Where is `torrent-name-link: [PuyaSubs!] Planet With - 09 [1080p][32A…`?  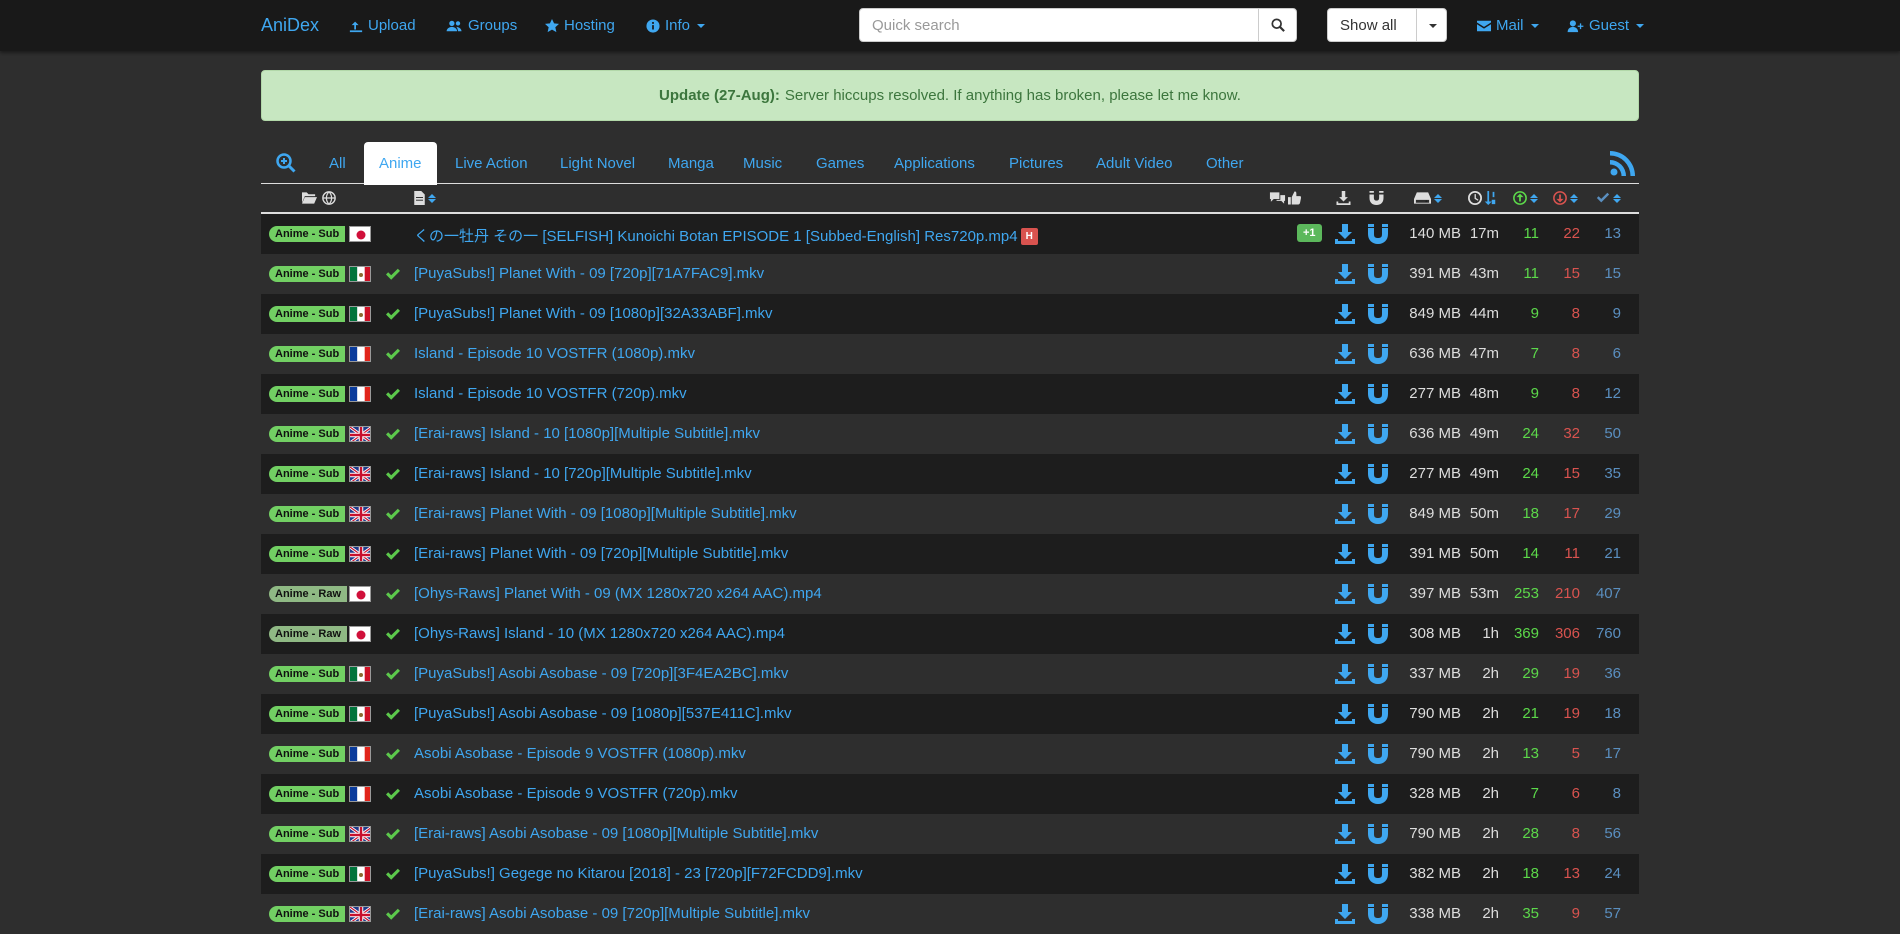 torrent-name-link: [PuyaSubs!] Planet With - 09 [1080p][32A… is located at coordinates (593, 313).